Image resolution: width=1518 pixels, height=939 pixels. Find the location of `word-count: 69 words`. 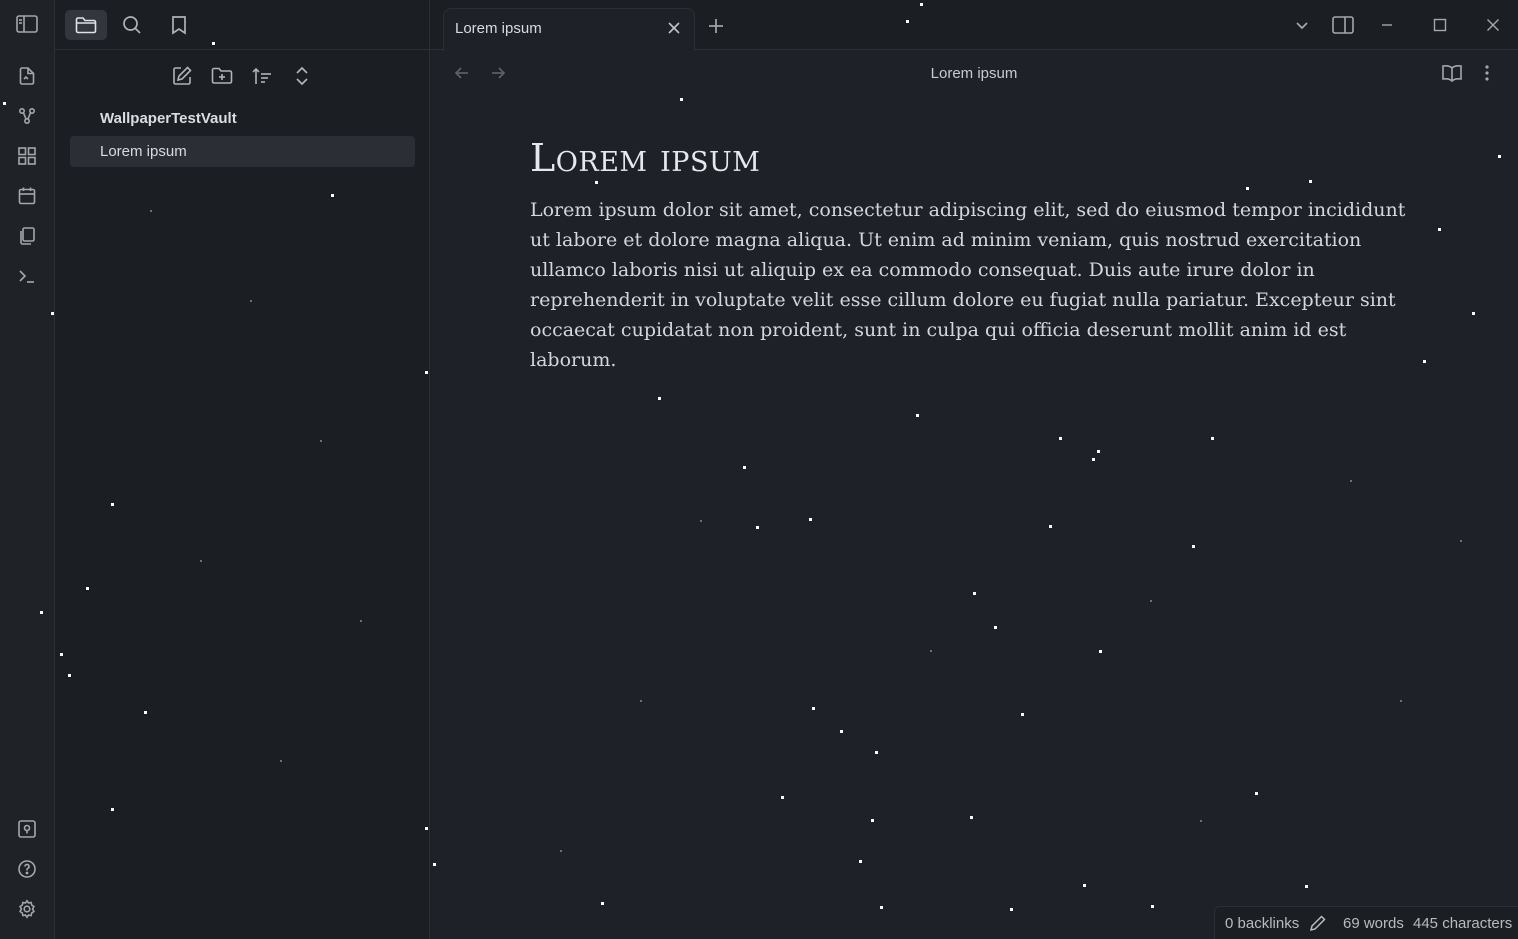

word-count: 69 words is located at coordinates (1373, 923).